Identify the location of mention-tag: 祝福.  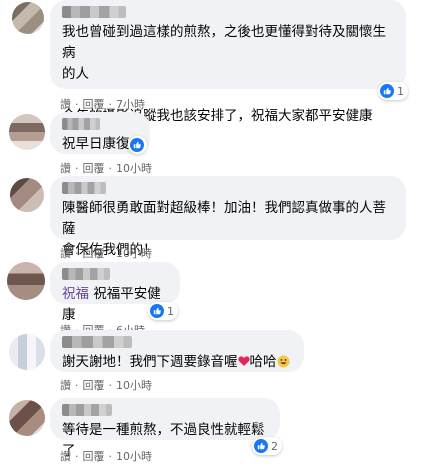
(75, 294).